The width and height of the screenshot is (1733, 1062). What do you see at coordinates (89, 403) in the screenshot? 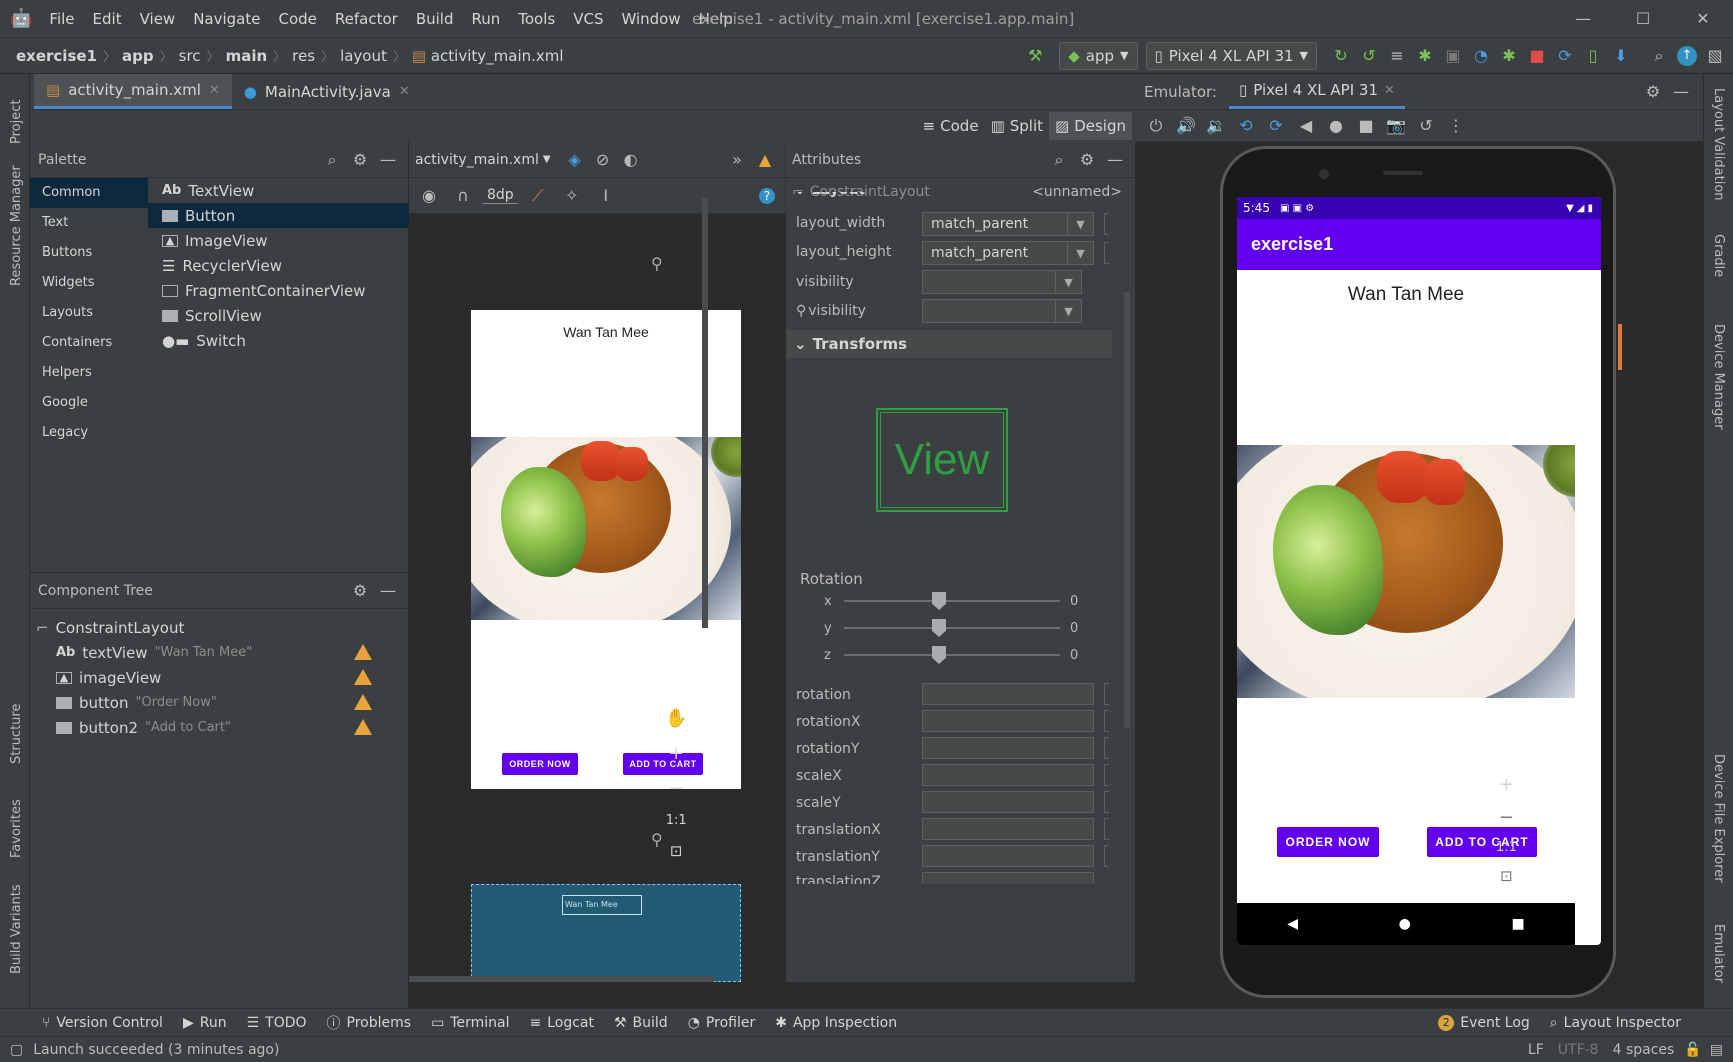
I see `palette-category: Google` at bounding box center [89, 403].